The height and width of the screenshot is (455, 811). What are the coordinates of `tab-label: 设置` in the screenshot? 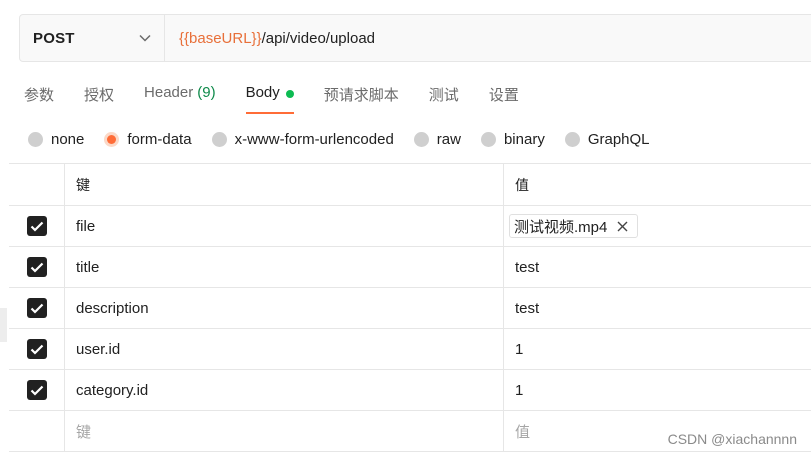 It's located at (503, 95).